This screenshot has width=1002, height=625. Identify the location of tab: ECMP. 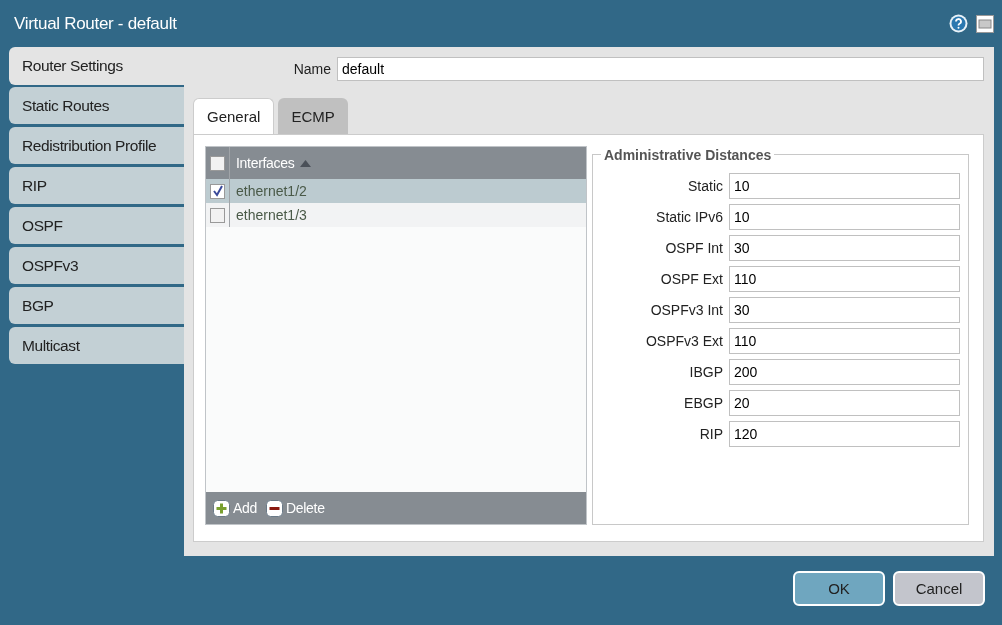
(313, 116).